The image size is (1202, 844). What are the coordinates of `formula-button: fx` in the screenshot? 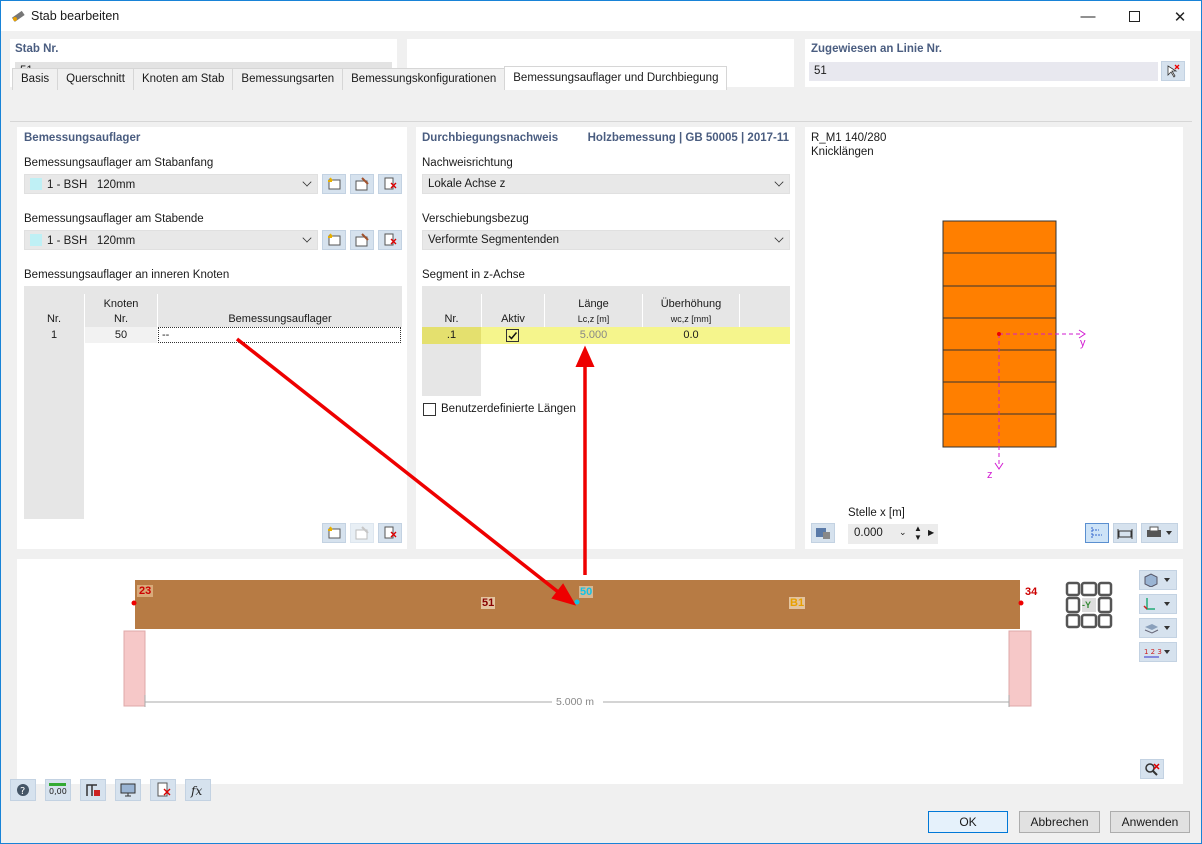 It's located at (198, 790).